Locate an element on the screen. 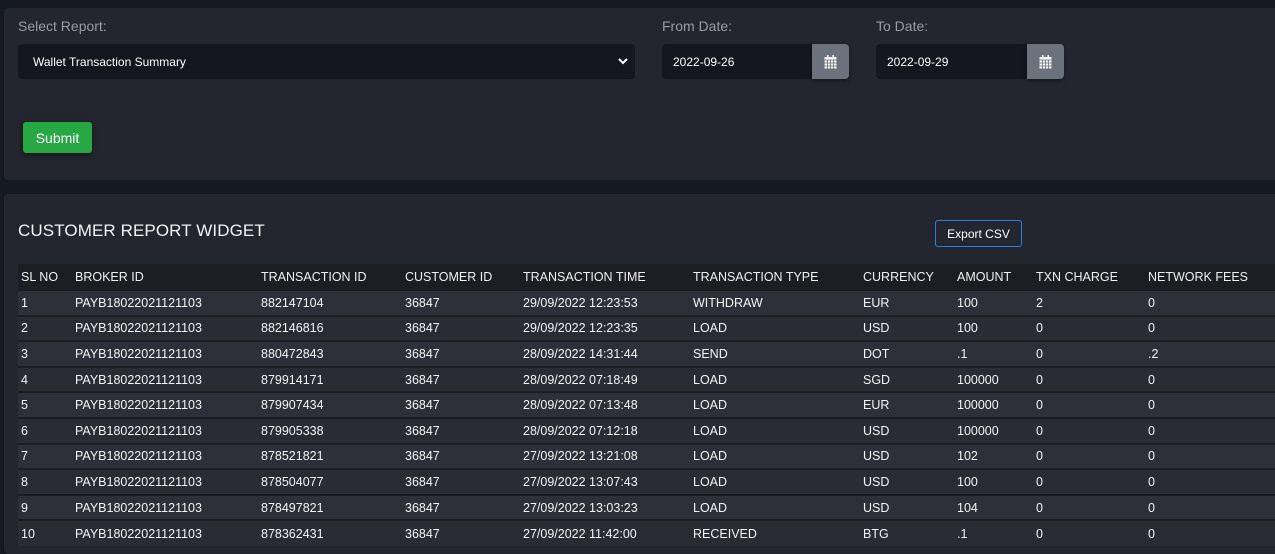 The width and height of the screenshot is (1275, 554). cell-transaction-id: 879907434 is located at coordinates (292, 405).